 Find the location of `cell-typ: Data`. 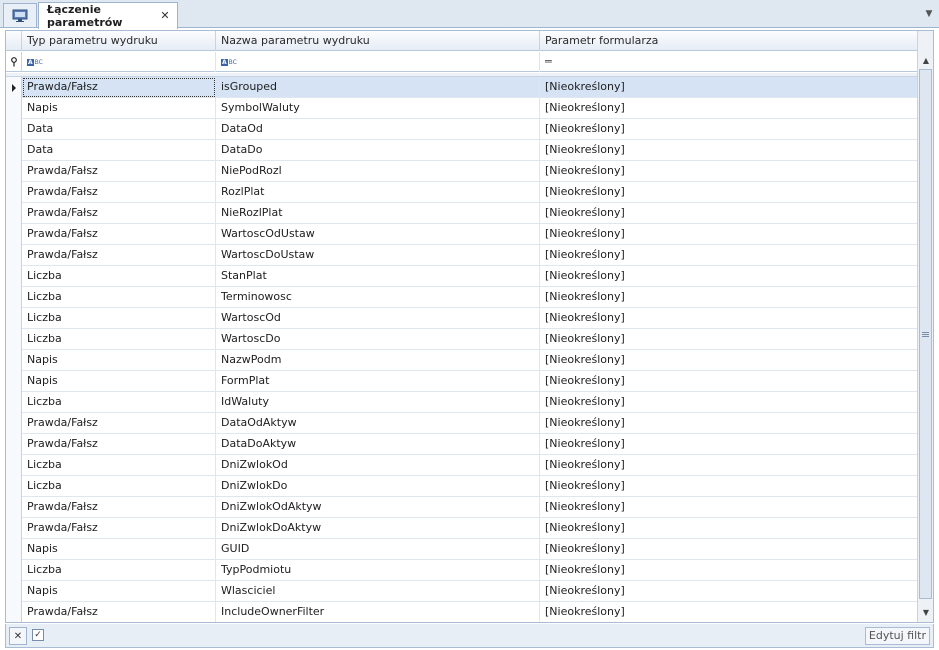

cell-typ: Data is located at coordinates (119, 150).